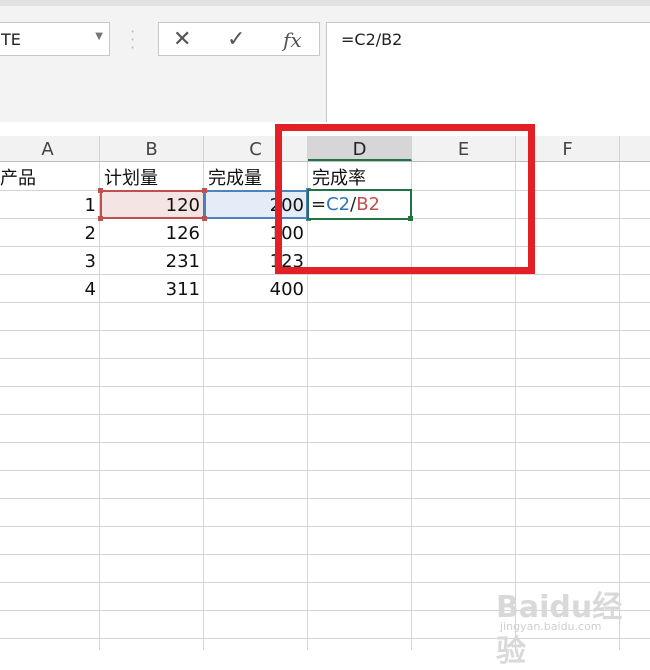 This screenshot has width=650, height=670. Describe the element at coordinates (152, 233) in the screenshot. I see `cell-b3: 126` at that location.